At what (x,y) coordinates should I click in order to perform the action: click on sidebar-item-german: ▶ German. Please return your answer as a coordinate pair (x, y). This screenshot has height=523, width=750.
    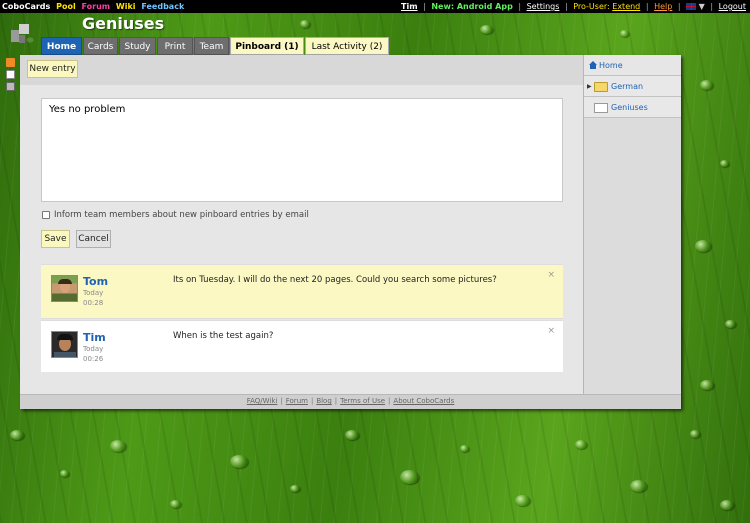
    Looking at the image, I should click on (632, 86).